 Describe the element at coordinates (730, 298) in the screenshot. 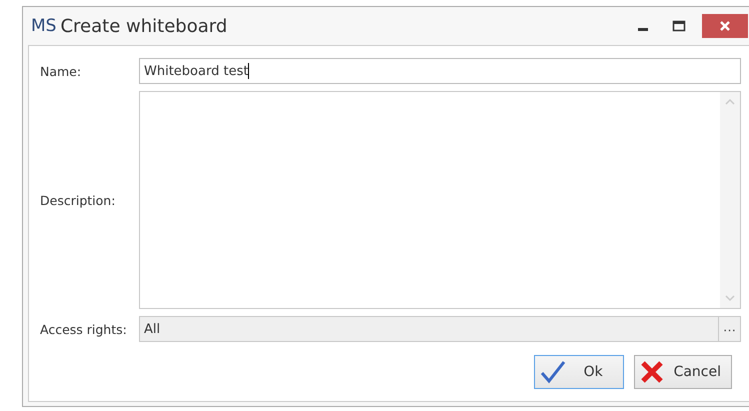

I see `scroll-down-icon` at that location.